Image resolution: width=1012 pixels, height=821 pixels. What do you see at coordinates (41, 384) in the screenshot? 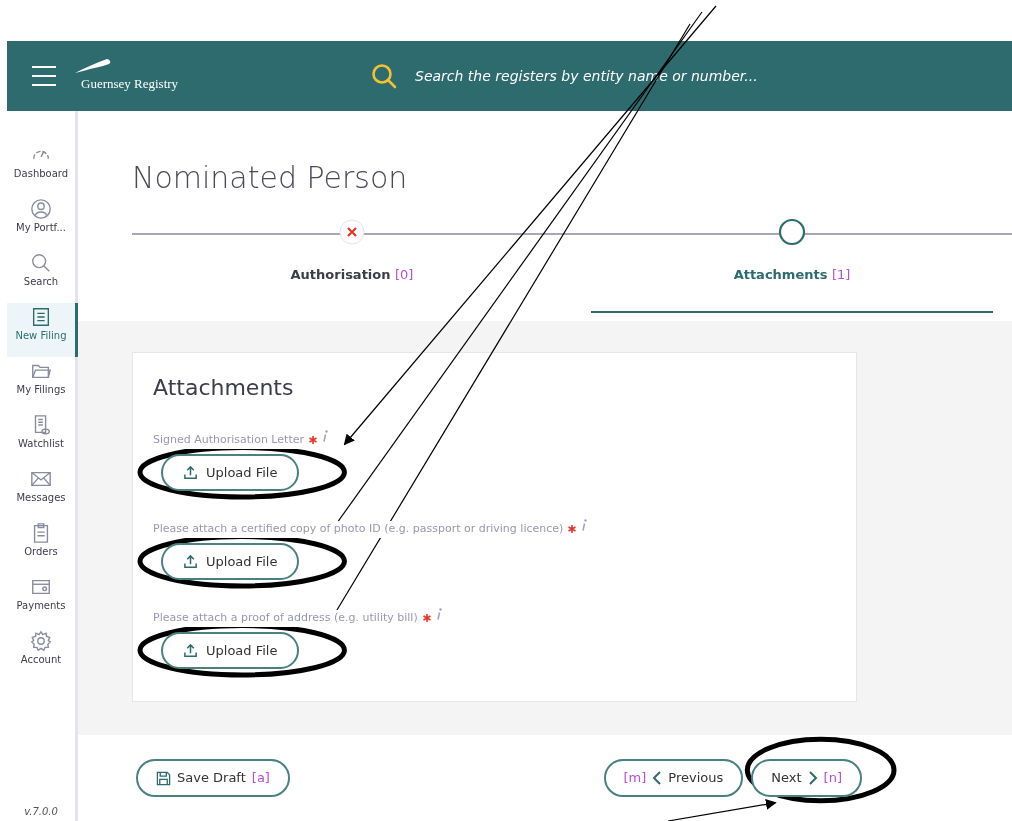
I see `sidebar-item: My Filings` at bounding box center [41, 384].